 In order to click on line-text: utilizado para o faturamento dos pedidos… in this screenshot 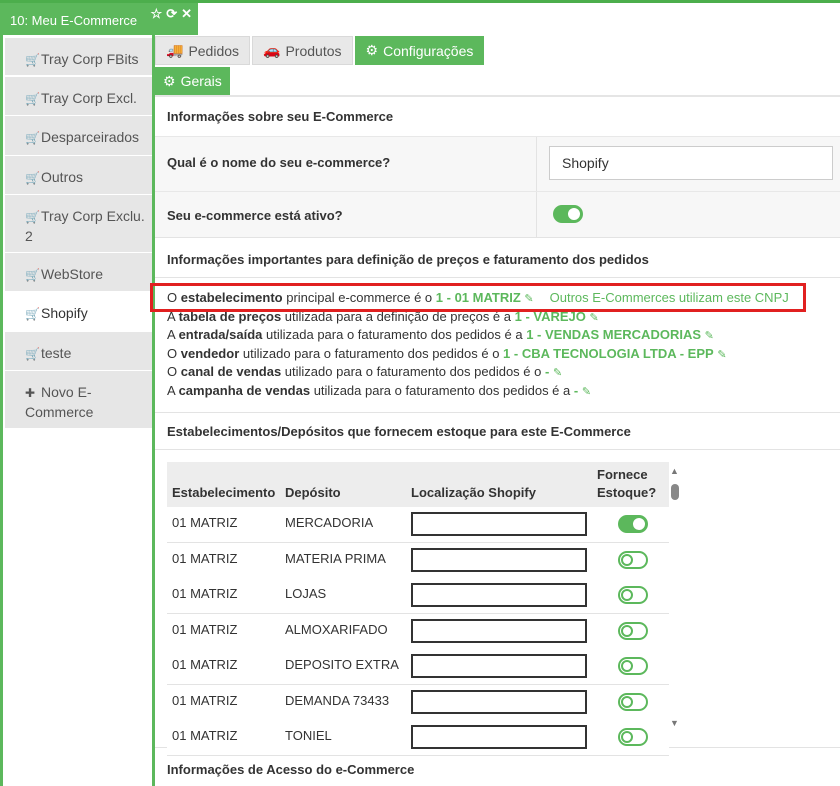, I will do `click(413, 371)`.